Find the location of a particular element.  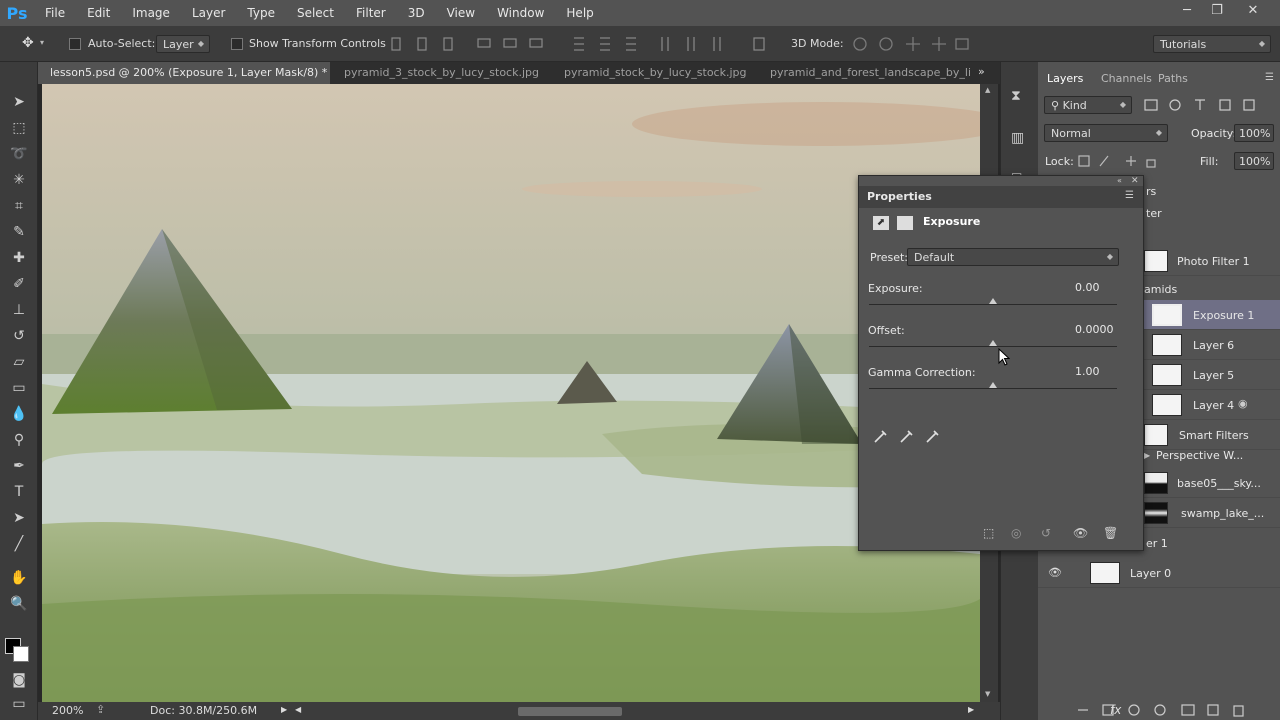

menu-select: Select is located at coordinates (315, 13).